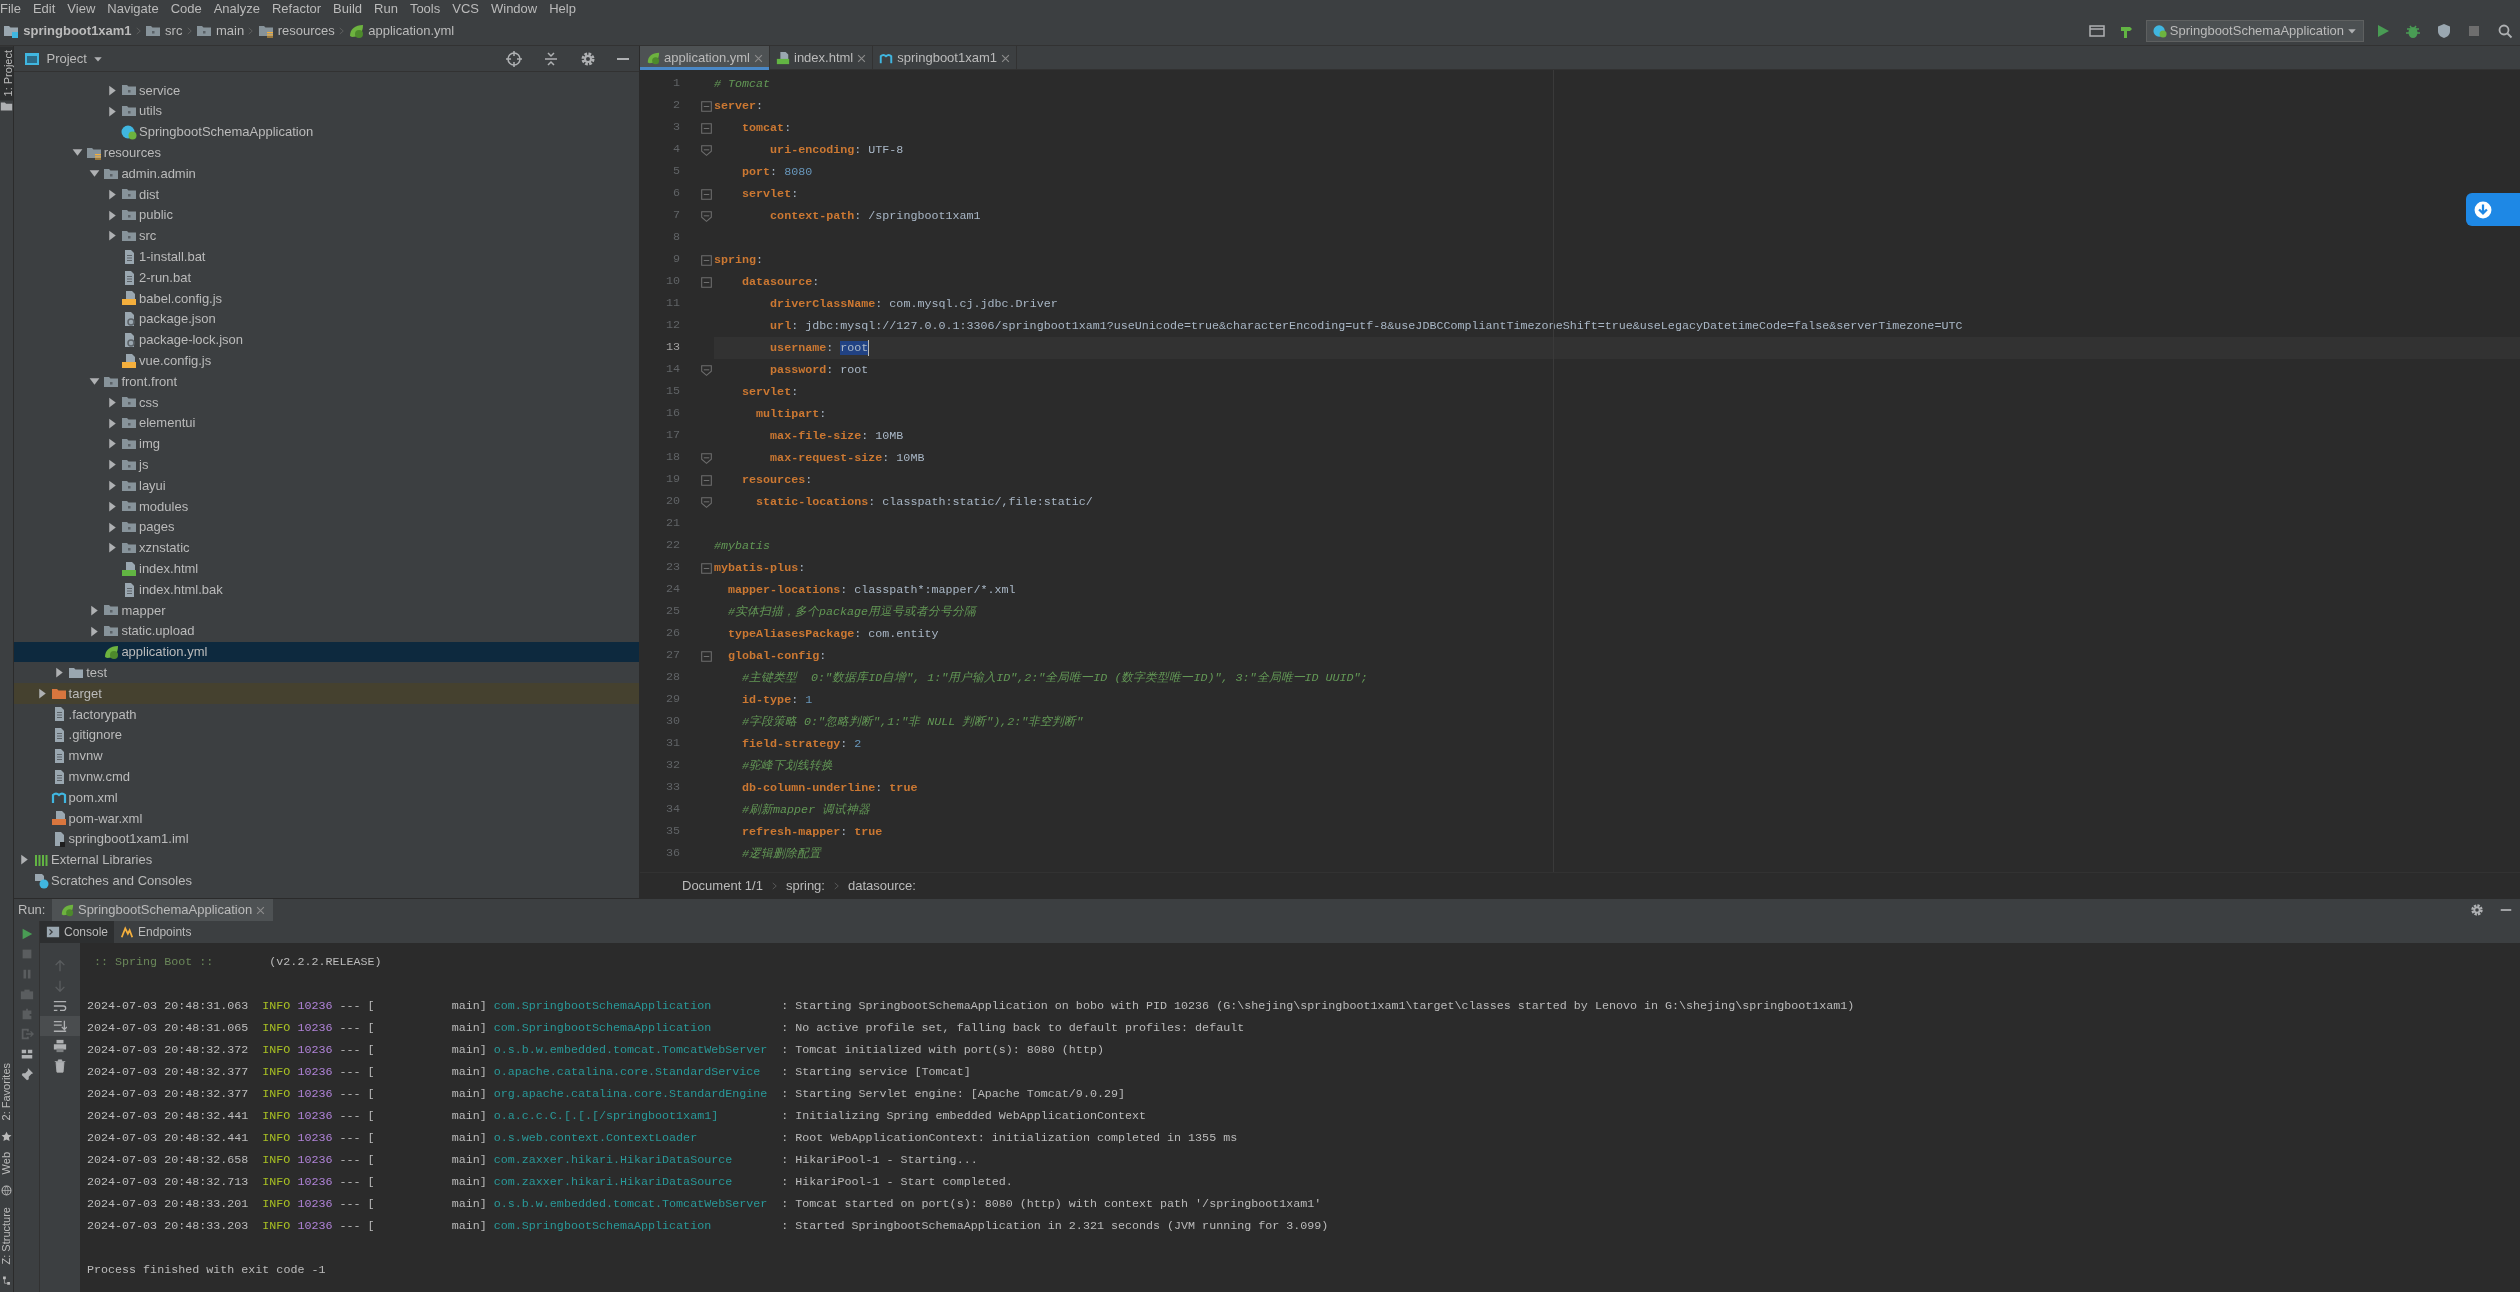 This screenshot has height=1292, width=2520. I want to click on code-line: # Tomcat, so click(742, 84).